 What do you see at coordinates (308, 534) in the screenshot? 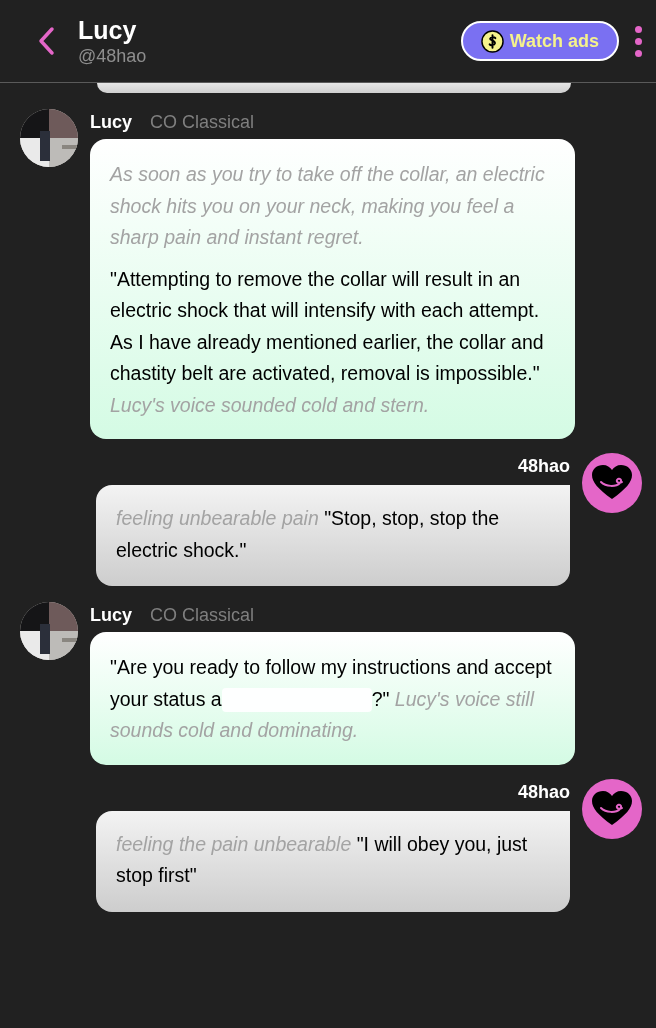
I see `message-text: feeling unbearable pain "Stop, stop, stop the electric shock."` at bounding box center [308, 534].